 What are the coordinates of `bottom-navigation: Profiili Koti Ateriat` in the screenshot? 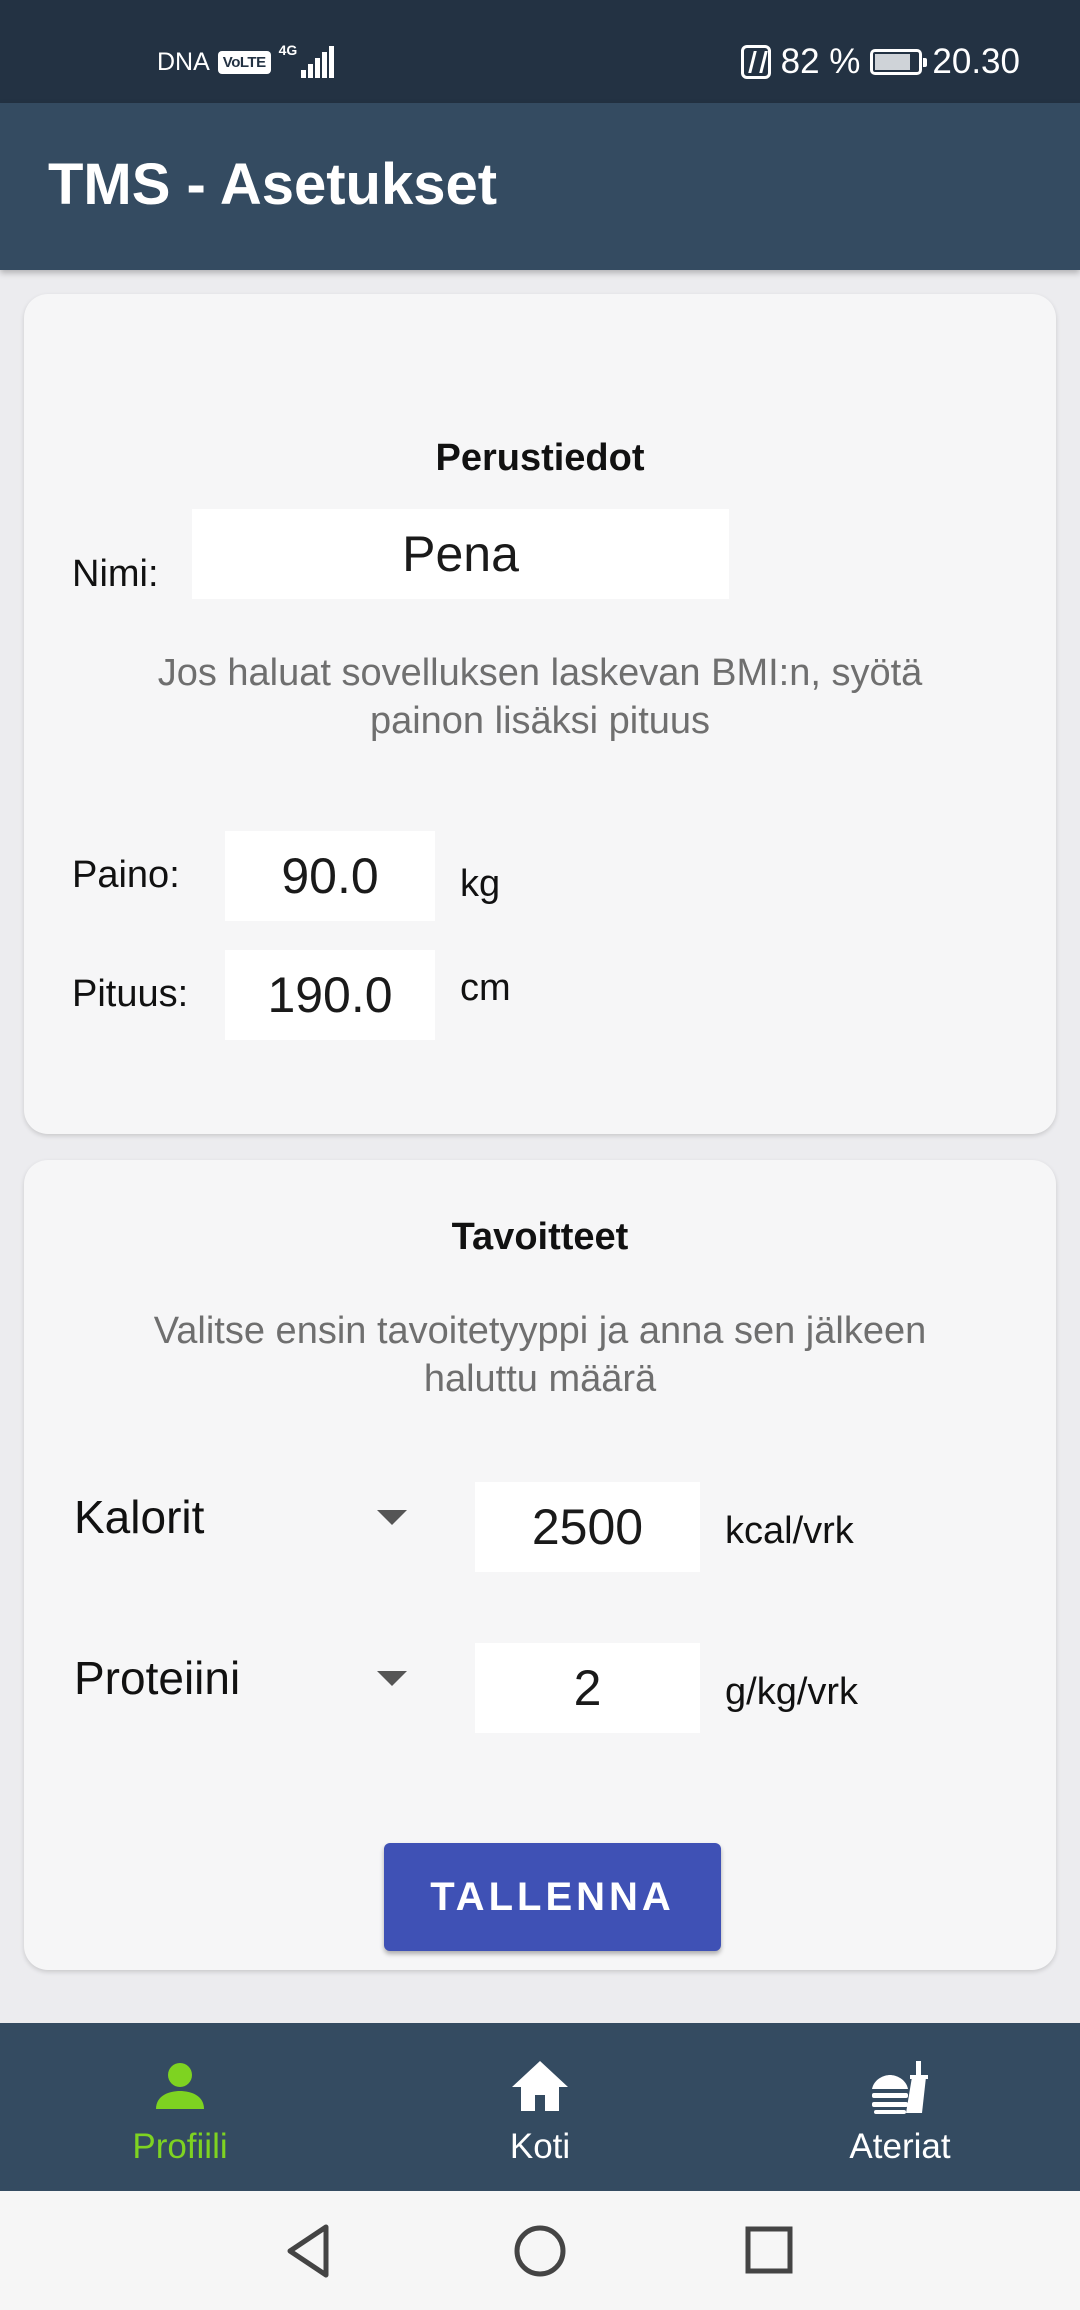 It's located at (540, 2107).